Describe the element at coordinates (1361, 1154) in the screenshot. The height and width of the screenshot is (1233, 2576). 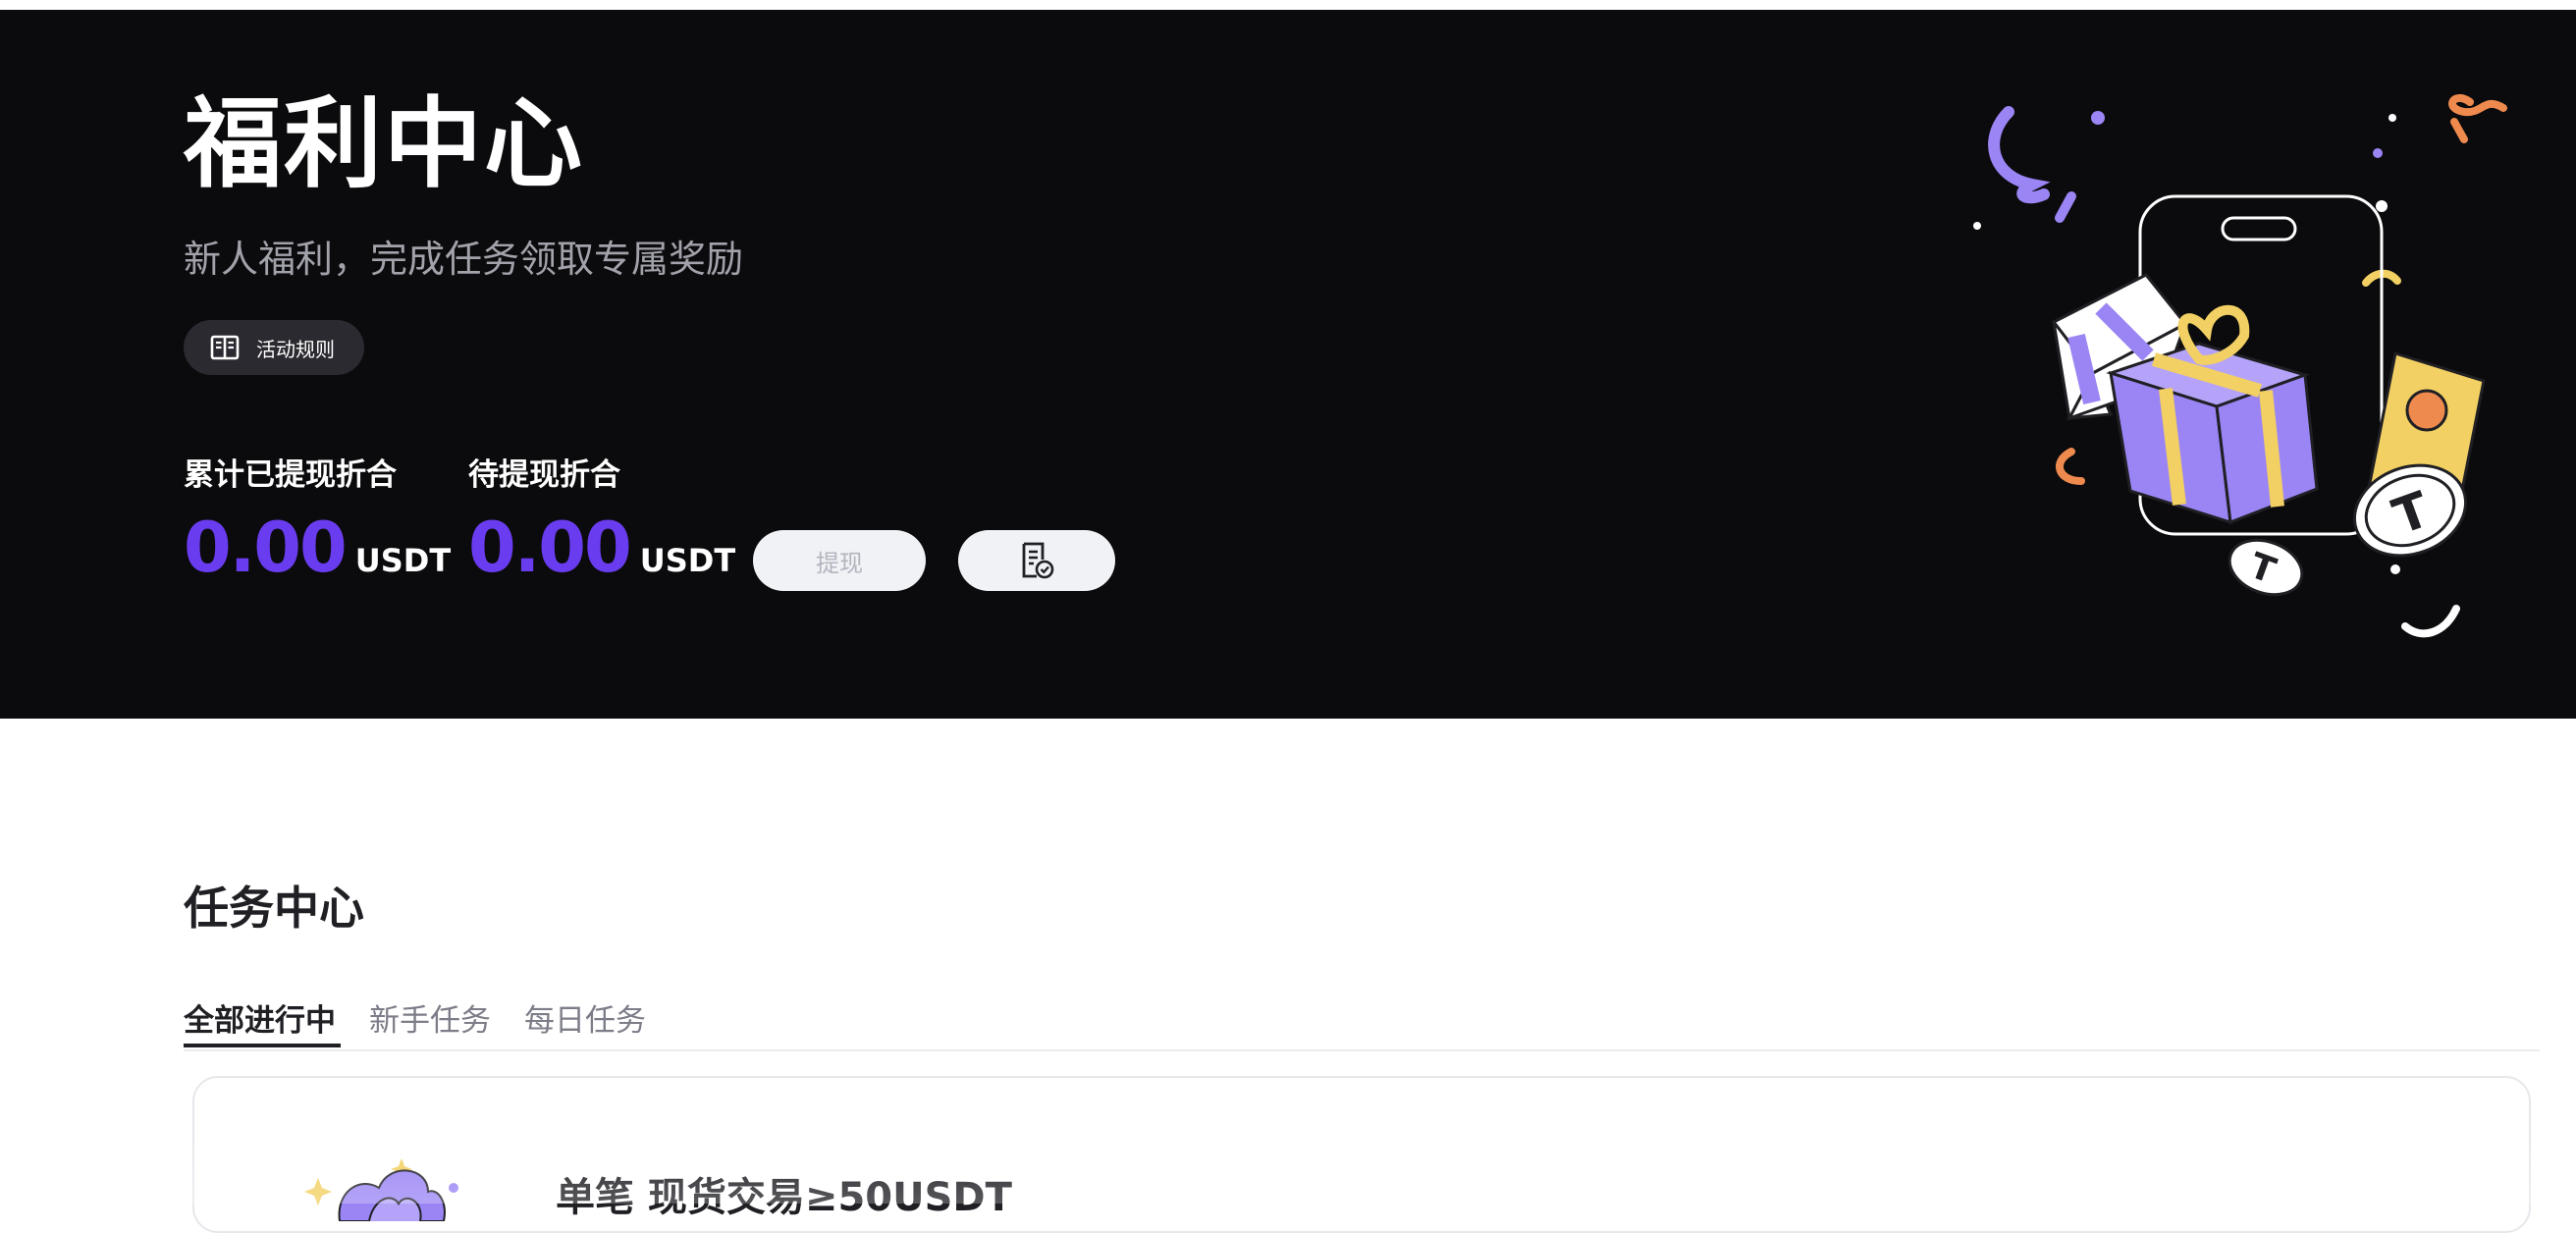
I see `task-card: 单笔 现货交易≥50USDT` at that location.